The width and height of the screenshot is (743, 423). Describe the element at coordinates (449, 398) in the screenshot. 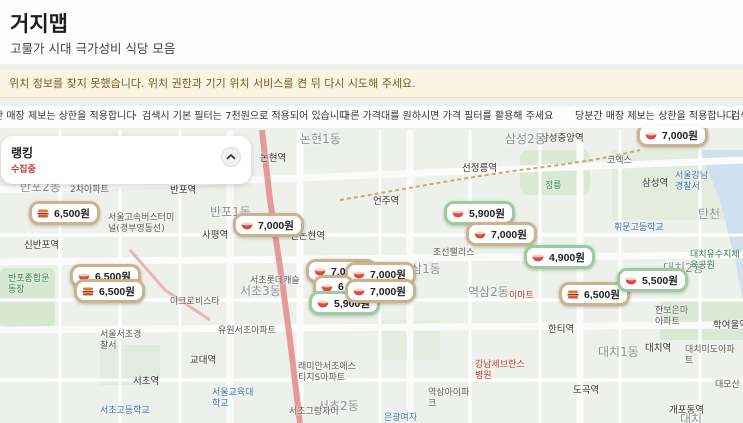

I see `map-label: 역삼아이파크` at that location.